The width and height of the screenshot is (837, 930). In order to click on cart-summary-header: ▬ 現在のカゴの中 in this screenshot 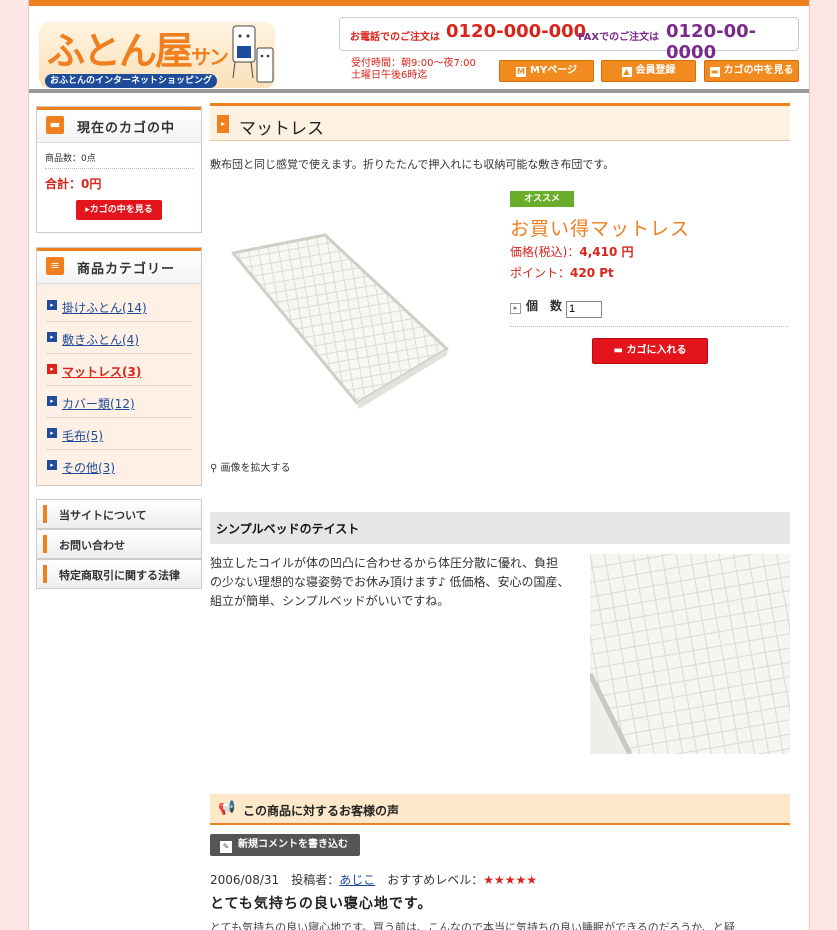, I will do `click(119, 125)`.